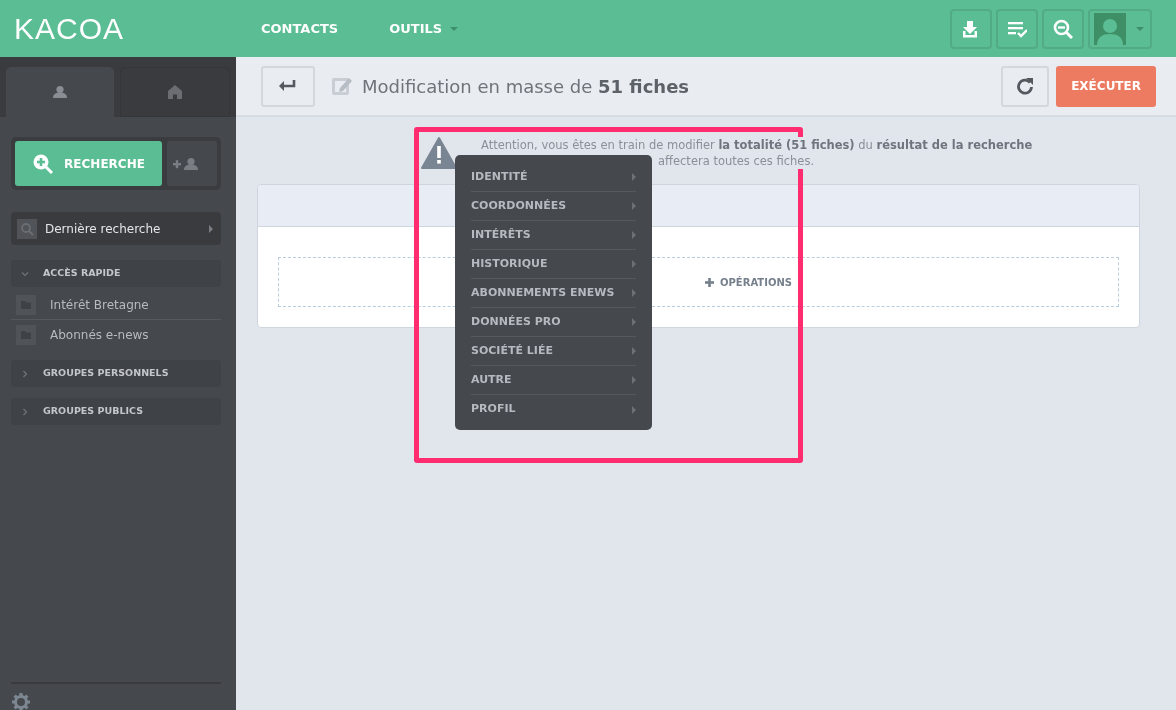 Image resolution: width=1176 pixels, height=710 pixels. I want to click on chevron-down-icon, so click(25, 273).